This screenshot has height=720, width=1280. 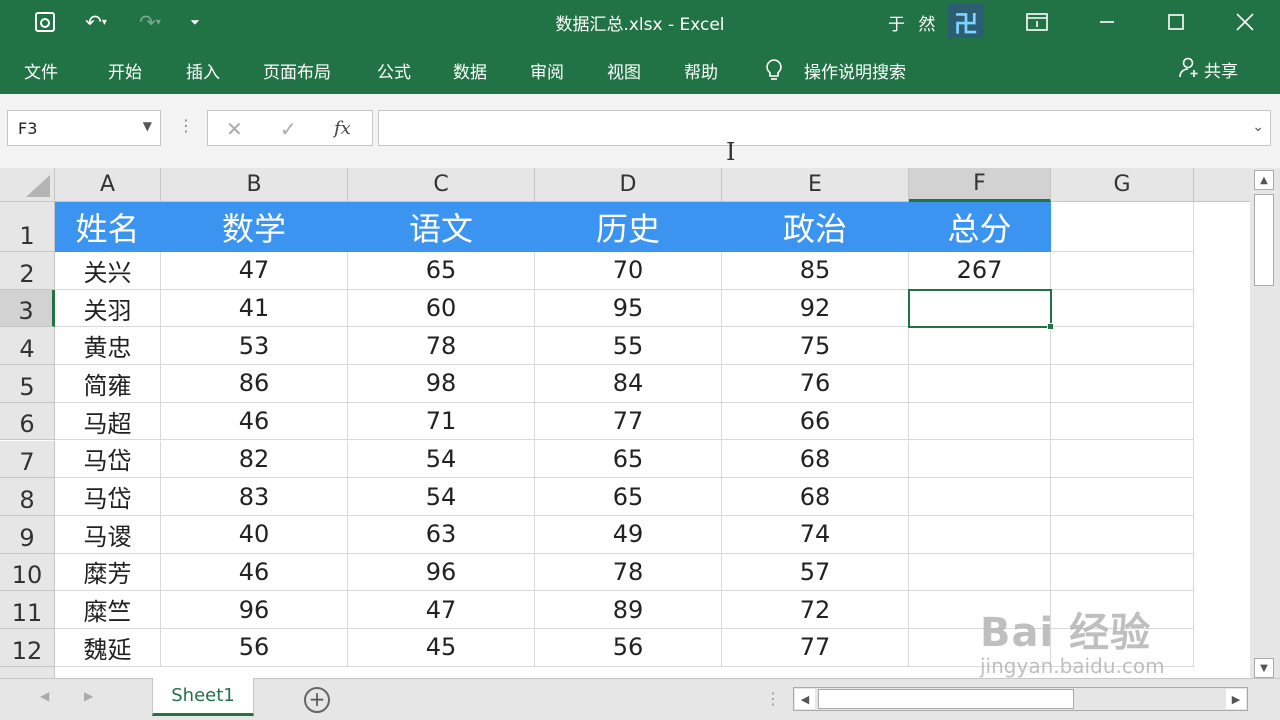 I want to click on tab-file: 文件, so click(x=41, y=70).